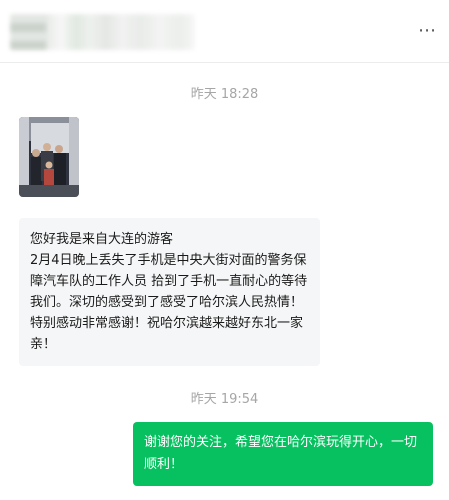 The width and height of the screenshot is (449, 500). Describe the element at coordinates (224, 94) in the screenshot. I see `timestamp-1: 昨天 18:28` at that location.